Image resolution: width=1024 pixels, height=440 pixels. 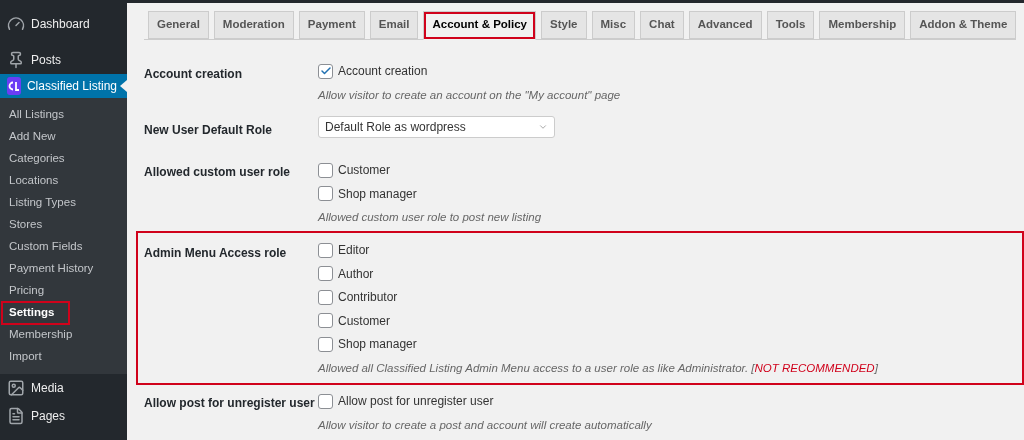 I want to click on role-select: Default Role as wordpress, so click(x=436, y=127).